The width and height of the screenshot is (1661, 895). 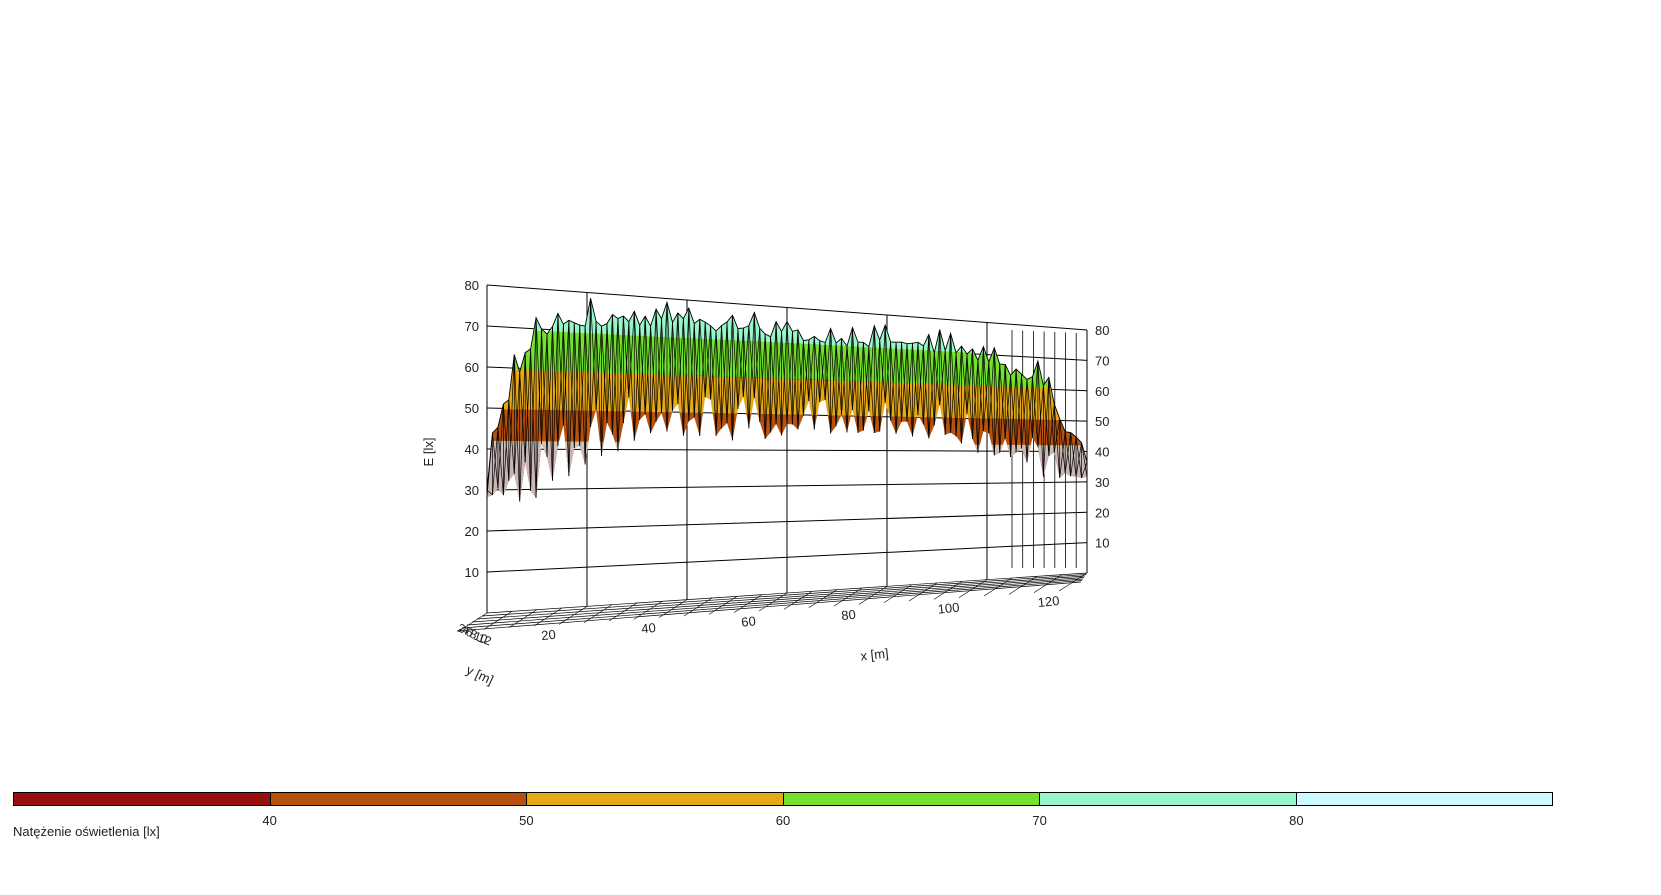 What do you see at coordinates (749, 621) in the screenshot?
I see `x-tick-label: 60` at bounding box center [749, 621].